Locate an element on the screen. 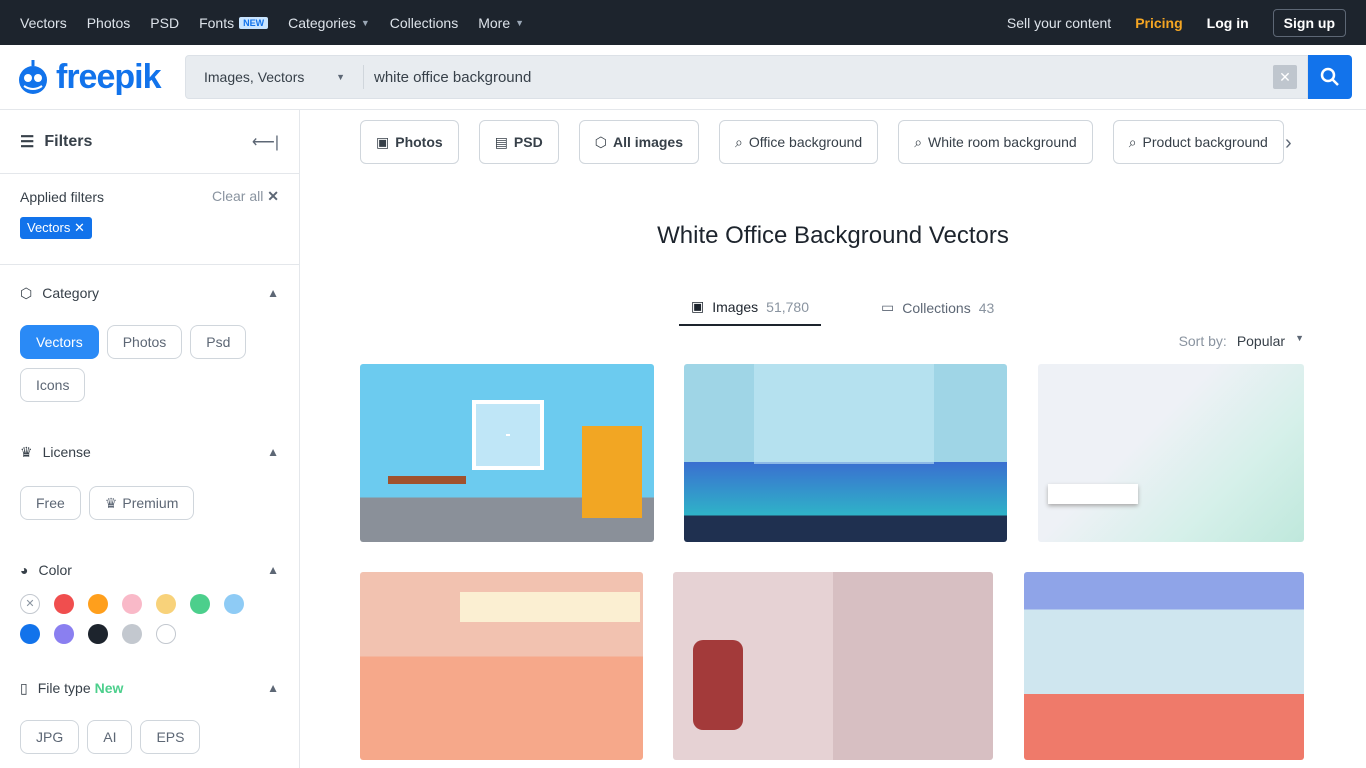 The height and width of the screenshot is (768, 1366). folder-icon: ▭ is located at coordinates (887, 307).